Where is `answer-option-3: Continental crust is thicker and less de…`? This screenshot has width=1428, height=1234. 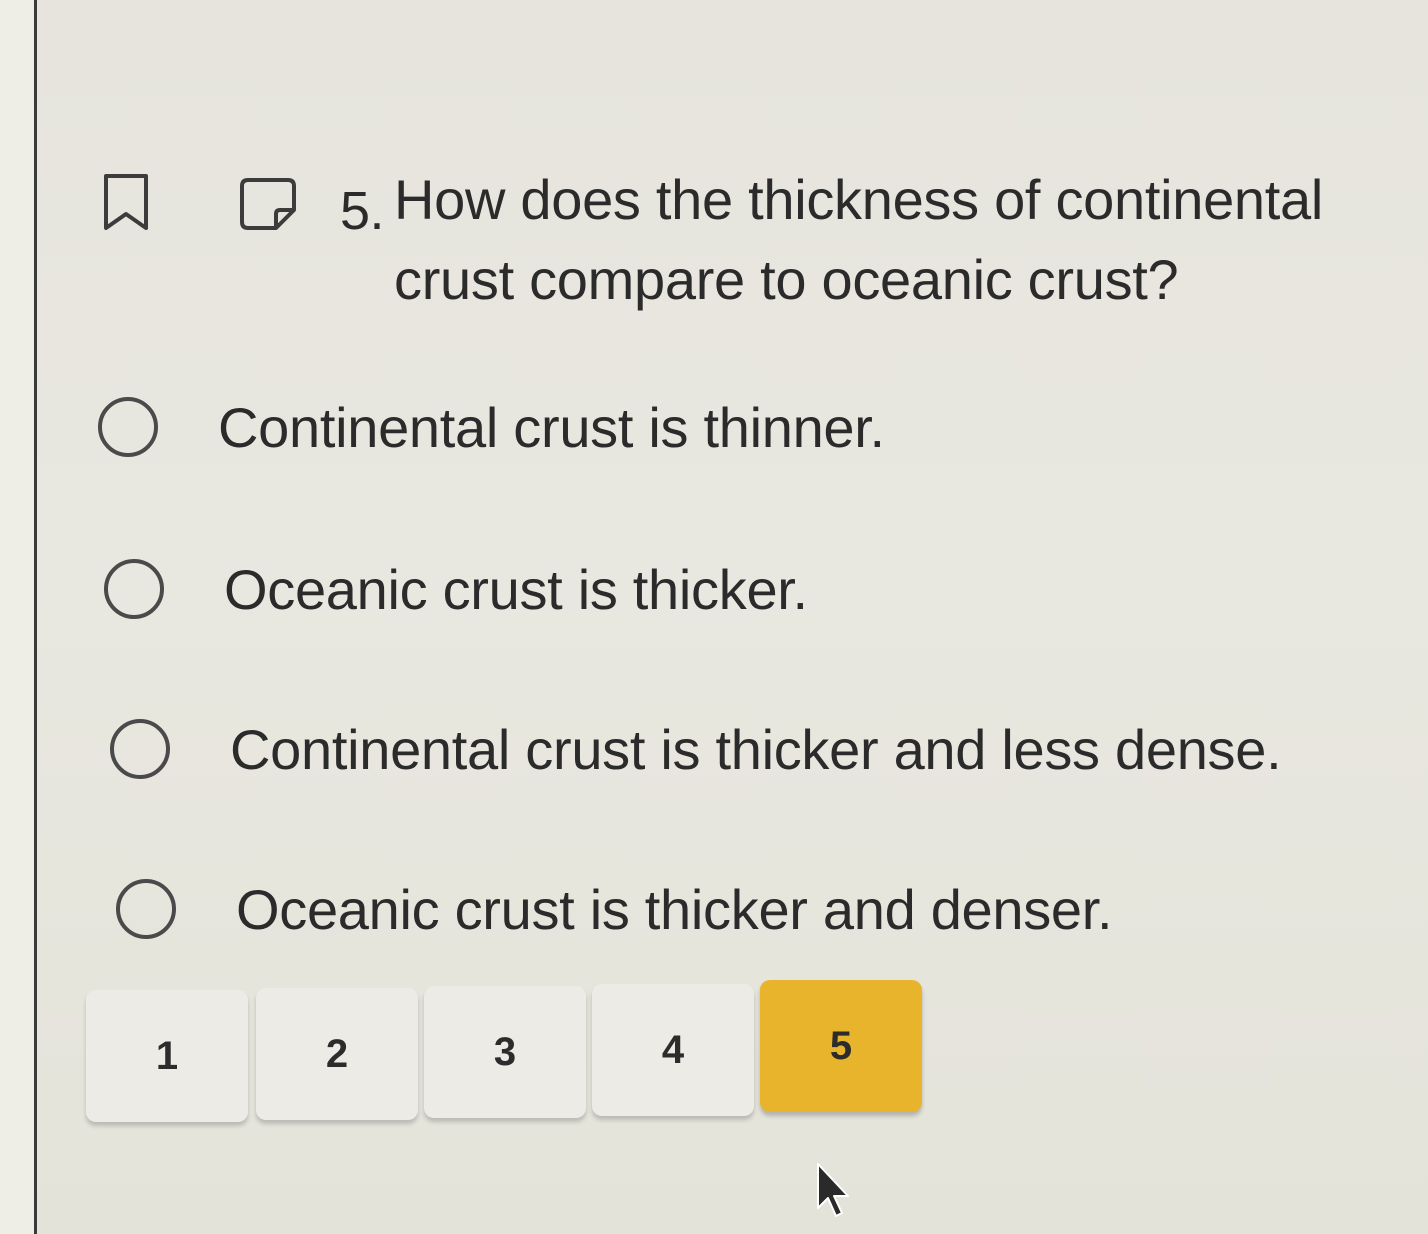 answer-option-3: Continental crust is thicker and less de… is located at coordinates (720, 749).